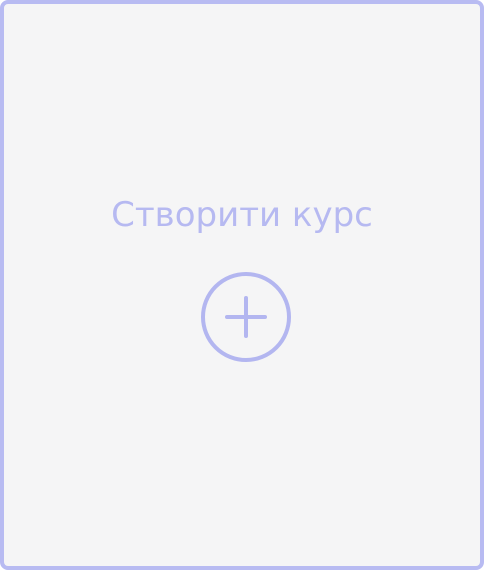 This screenshot has height=570, width=484. I want to click on add-course-button, so click(246, 317).